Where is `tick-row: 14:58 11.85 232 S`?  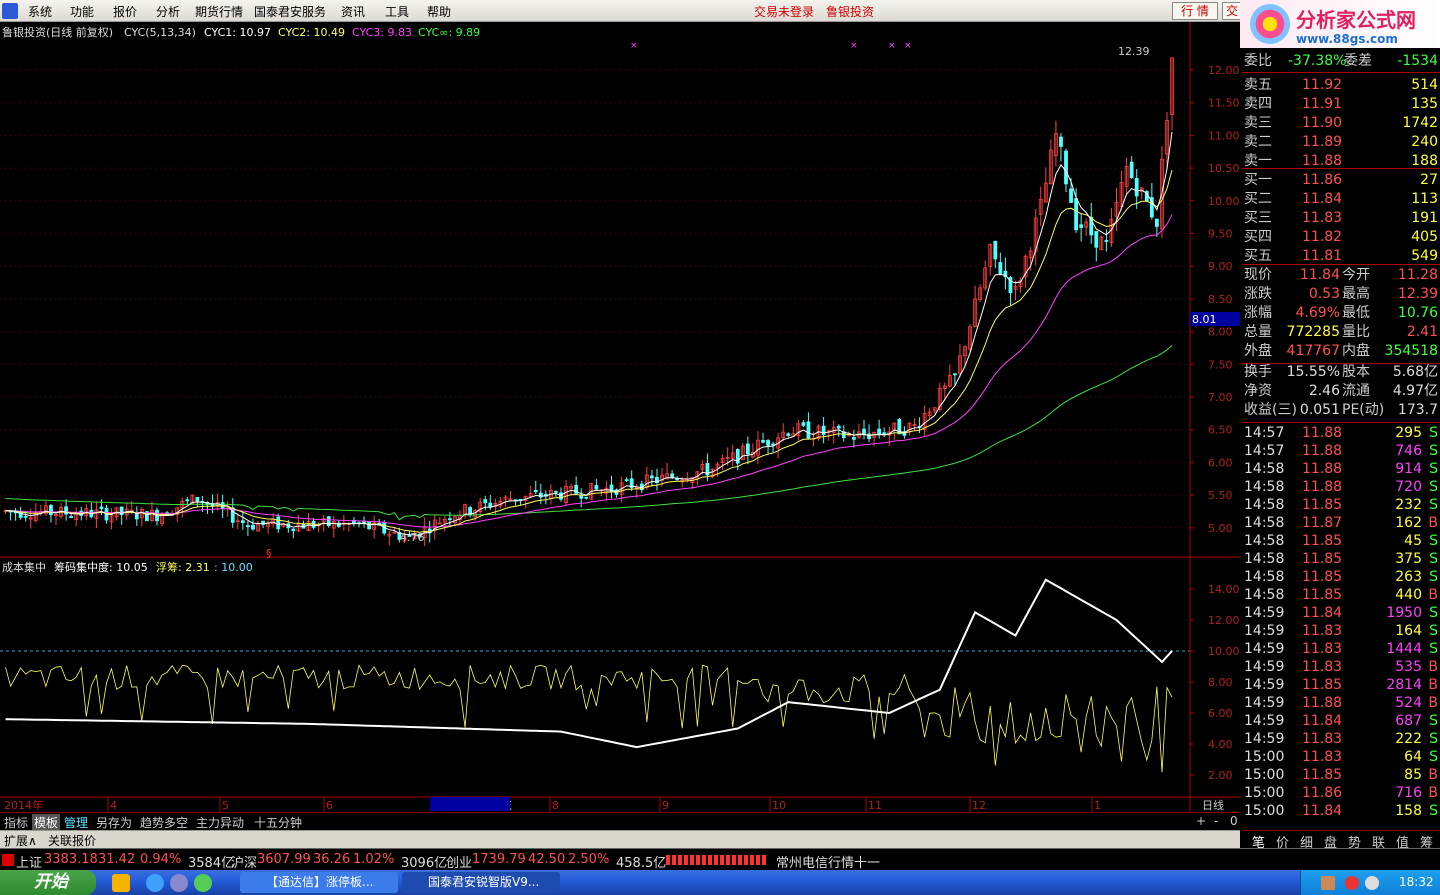
tick-row: 14:58 11.85 232 S is located at coordinates (1341, 505).